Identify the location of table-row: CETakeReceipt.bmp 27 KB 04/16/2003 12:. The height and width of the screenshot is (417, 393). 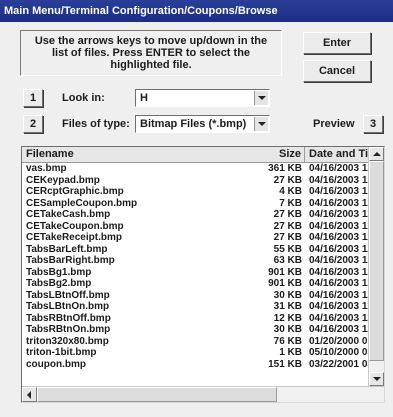
(195, 238).